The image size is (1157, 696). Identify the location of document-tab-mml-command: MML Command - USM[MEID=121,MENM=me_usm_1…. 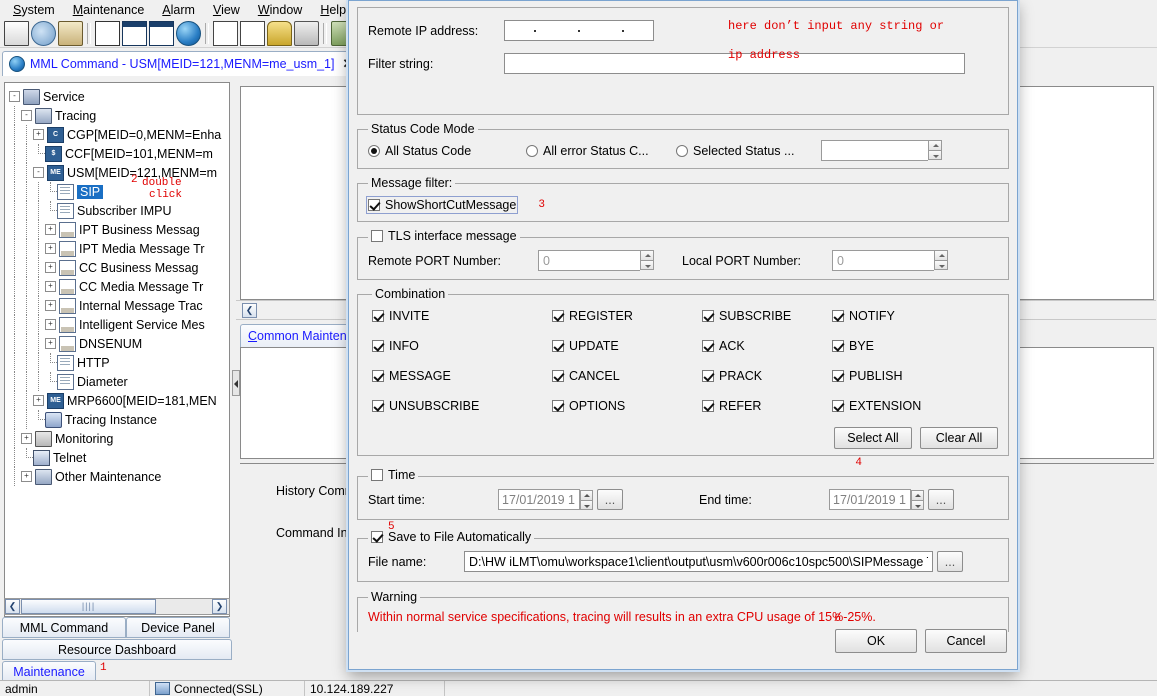
(181, 63).